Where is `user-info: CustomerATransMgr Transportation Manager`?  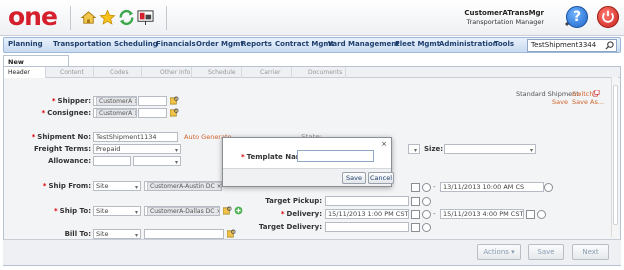 user-info: CustomerATransMgr Transportation Manager is located at coordinates (504, 18).